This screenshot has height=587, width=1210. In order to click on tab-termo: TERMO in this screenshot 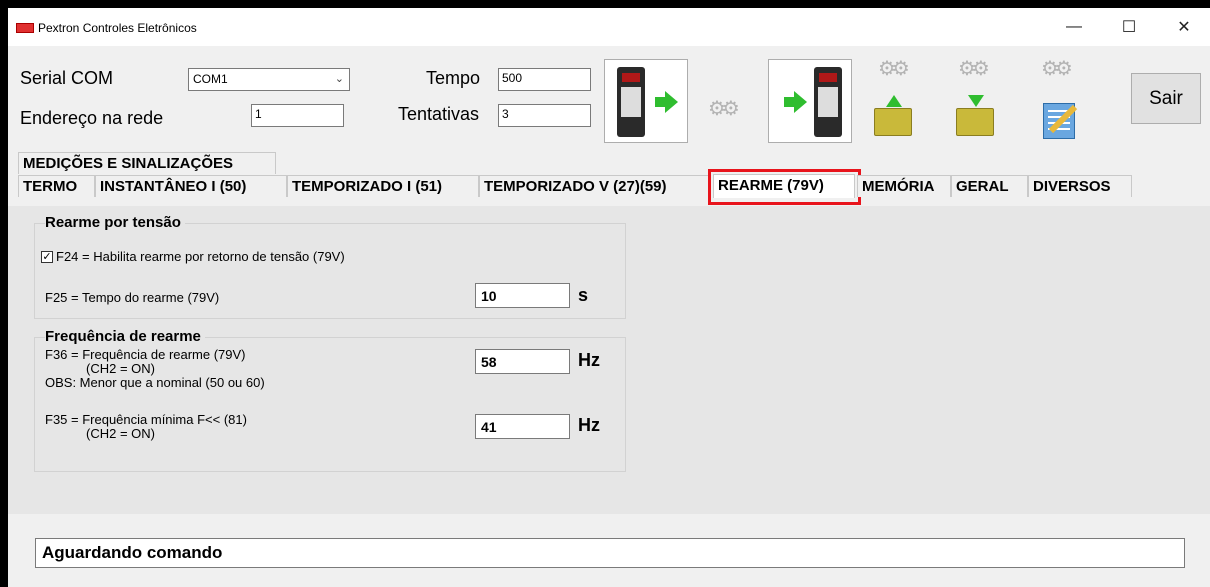, I will do `click(56, 186)`.